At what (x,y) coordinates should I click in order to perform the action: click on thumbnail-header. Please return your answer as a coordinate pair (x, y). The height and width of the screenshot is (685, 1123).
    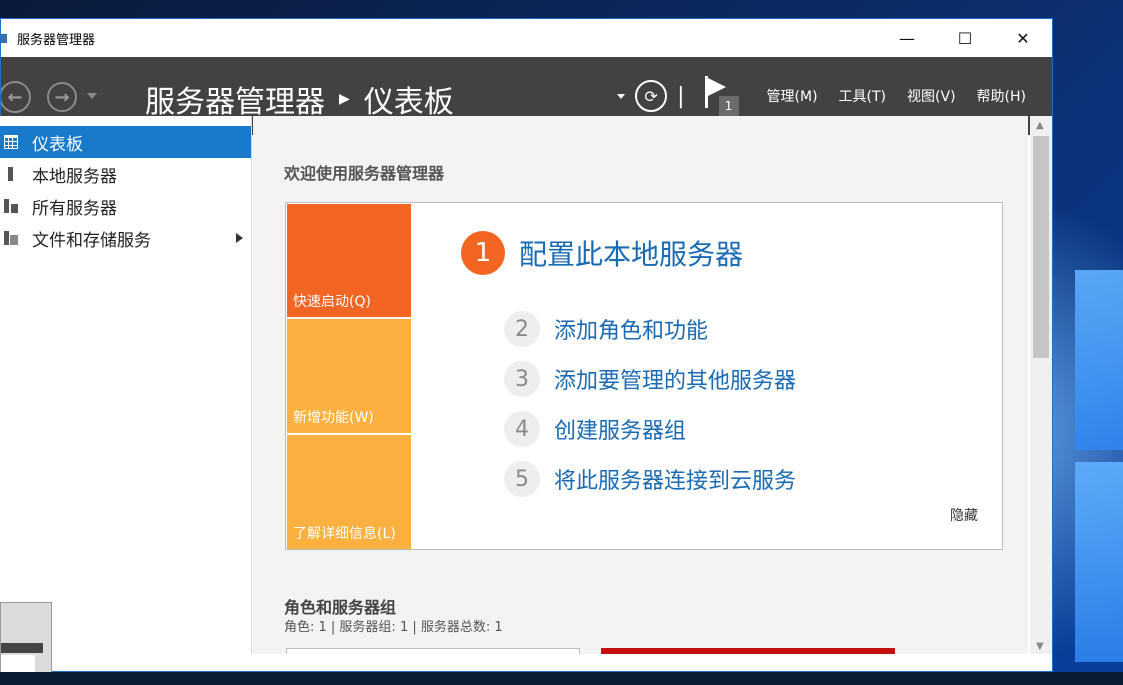
    Looking at the image, I should click on (22, 648).